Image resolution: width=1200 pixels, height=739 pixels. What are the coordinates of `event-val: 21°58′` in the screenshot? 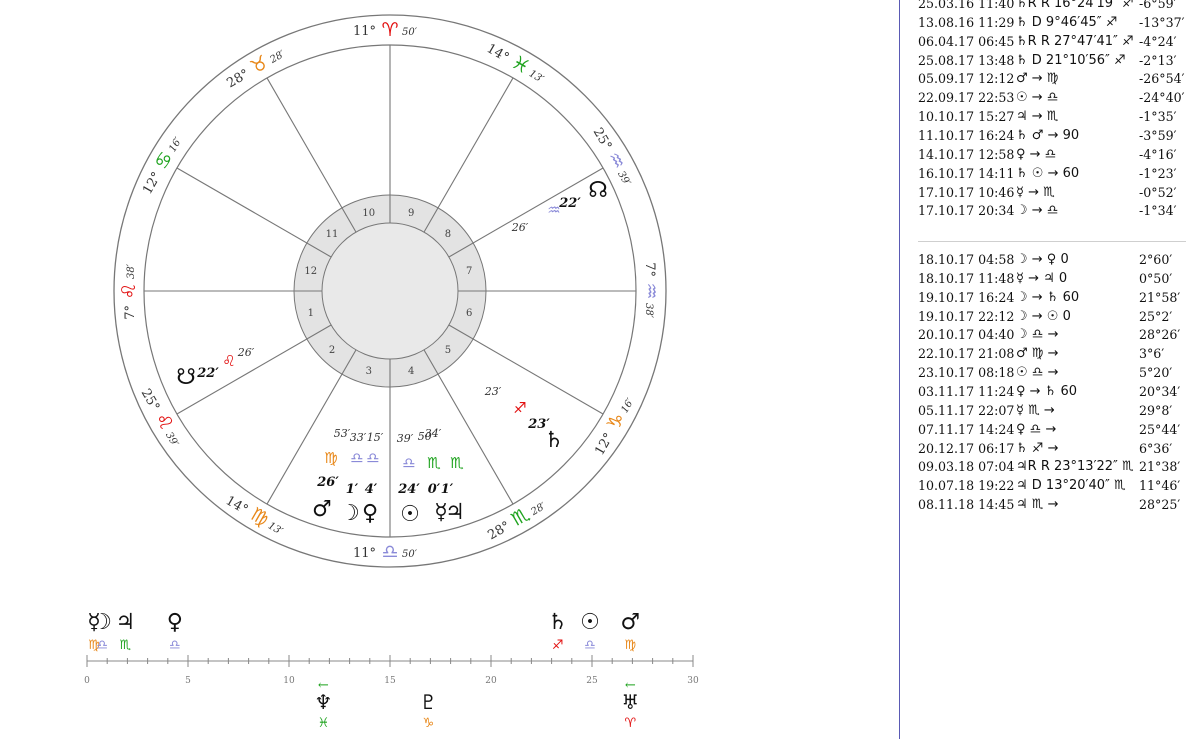 It's located at (1160, 297).